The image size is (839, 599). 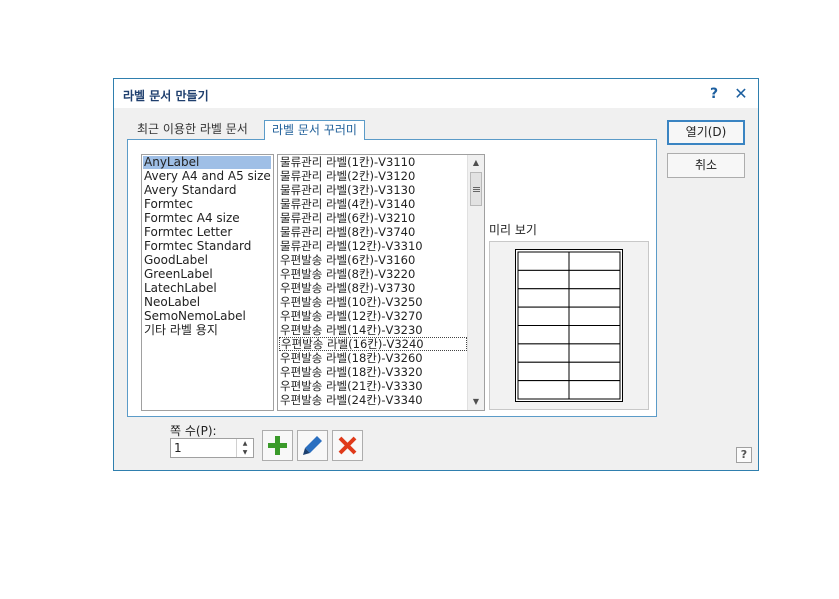 I want to click on label-type-item: 우편발송 라벨(8칸)-V3220, so click(x=373, y=274).